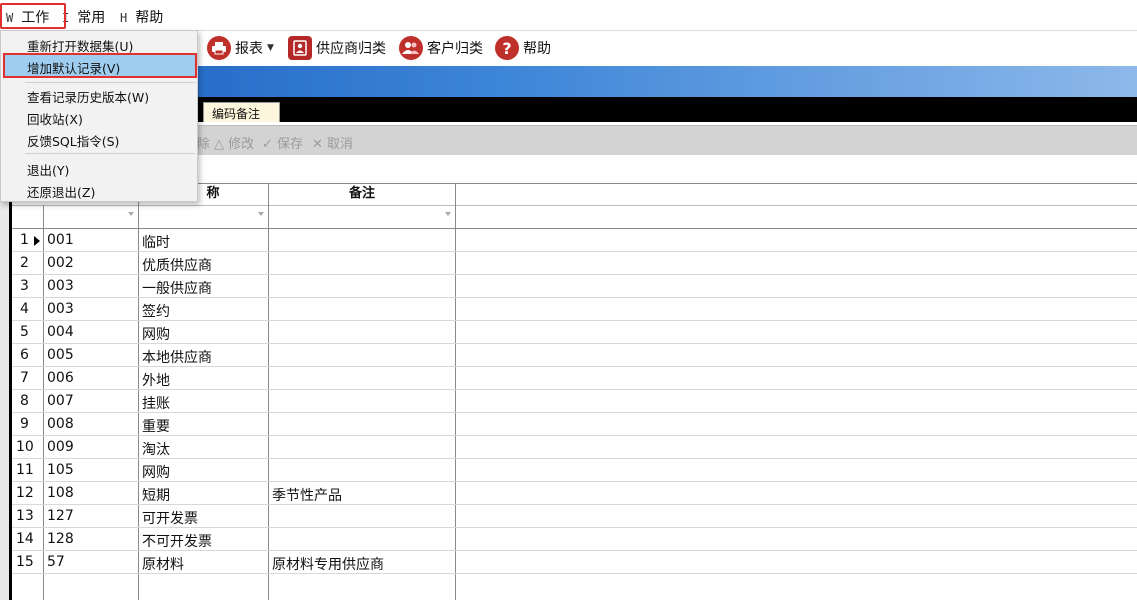  I want to click on filter-remark, so click(362, 217).